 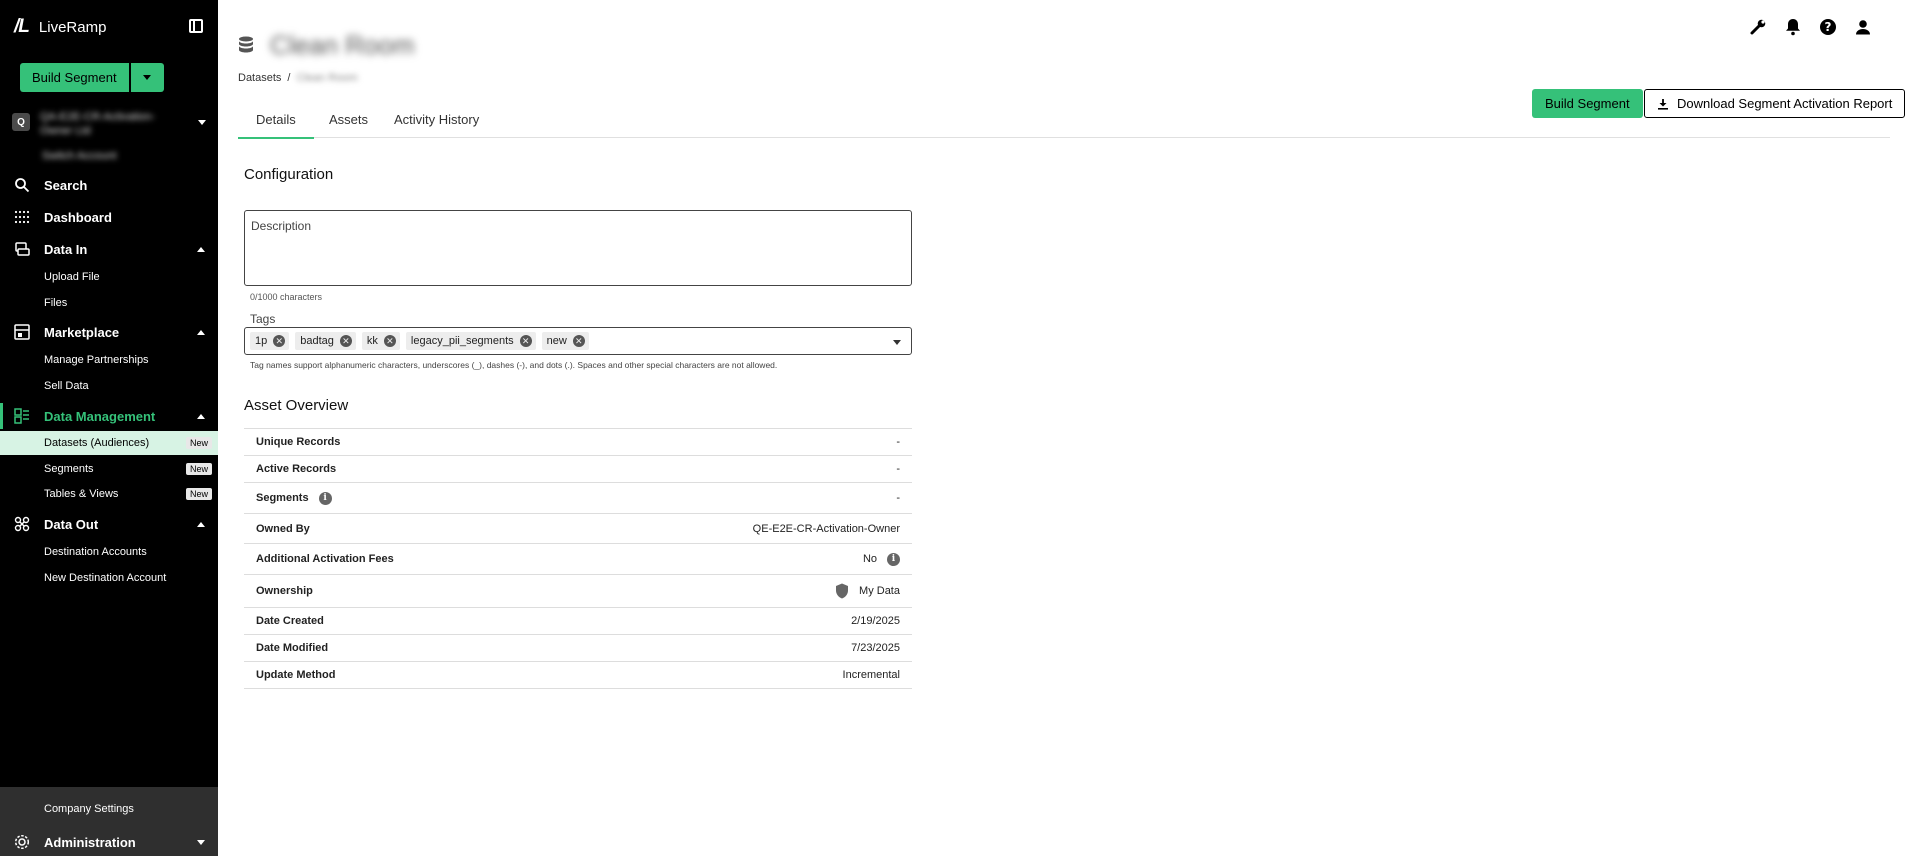 What do you see at coordinates (259, 78) in the screenshot?
I see `breadcrumb-datasets-link: Datasets` at bounding box center [259, 78].